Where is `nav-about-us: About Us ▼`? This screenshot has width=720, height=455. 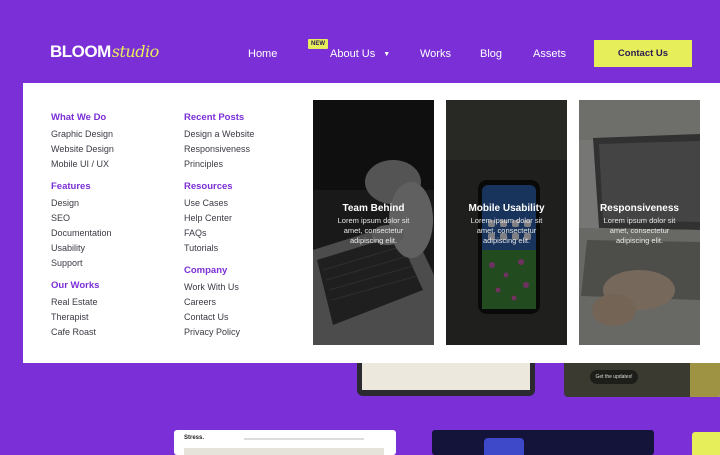
nav-about-us: About Us ▼ is located at coordinates (360, 54).